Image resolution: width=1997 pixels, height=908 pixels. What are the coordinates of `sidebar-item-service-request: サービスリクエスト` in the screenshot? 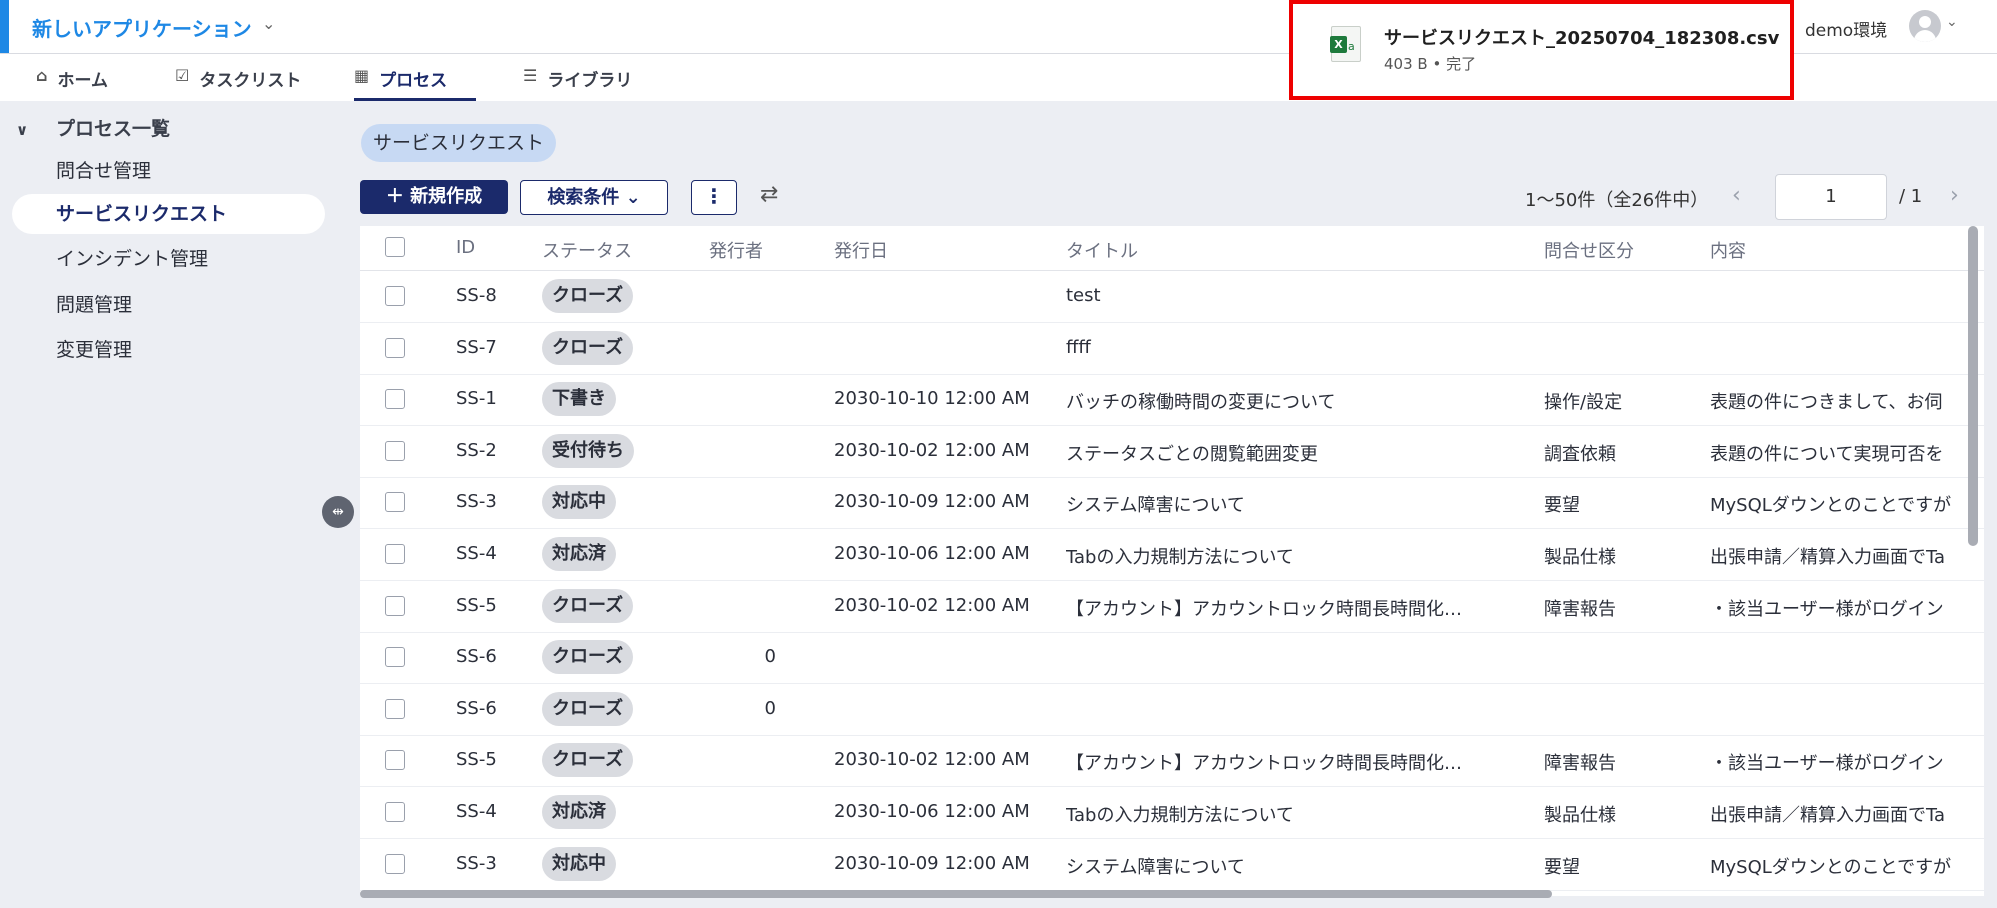 It's located at (168, 214).